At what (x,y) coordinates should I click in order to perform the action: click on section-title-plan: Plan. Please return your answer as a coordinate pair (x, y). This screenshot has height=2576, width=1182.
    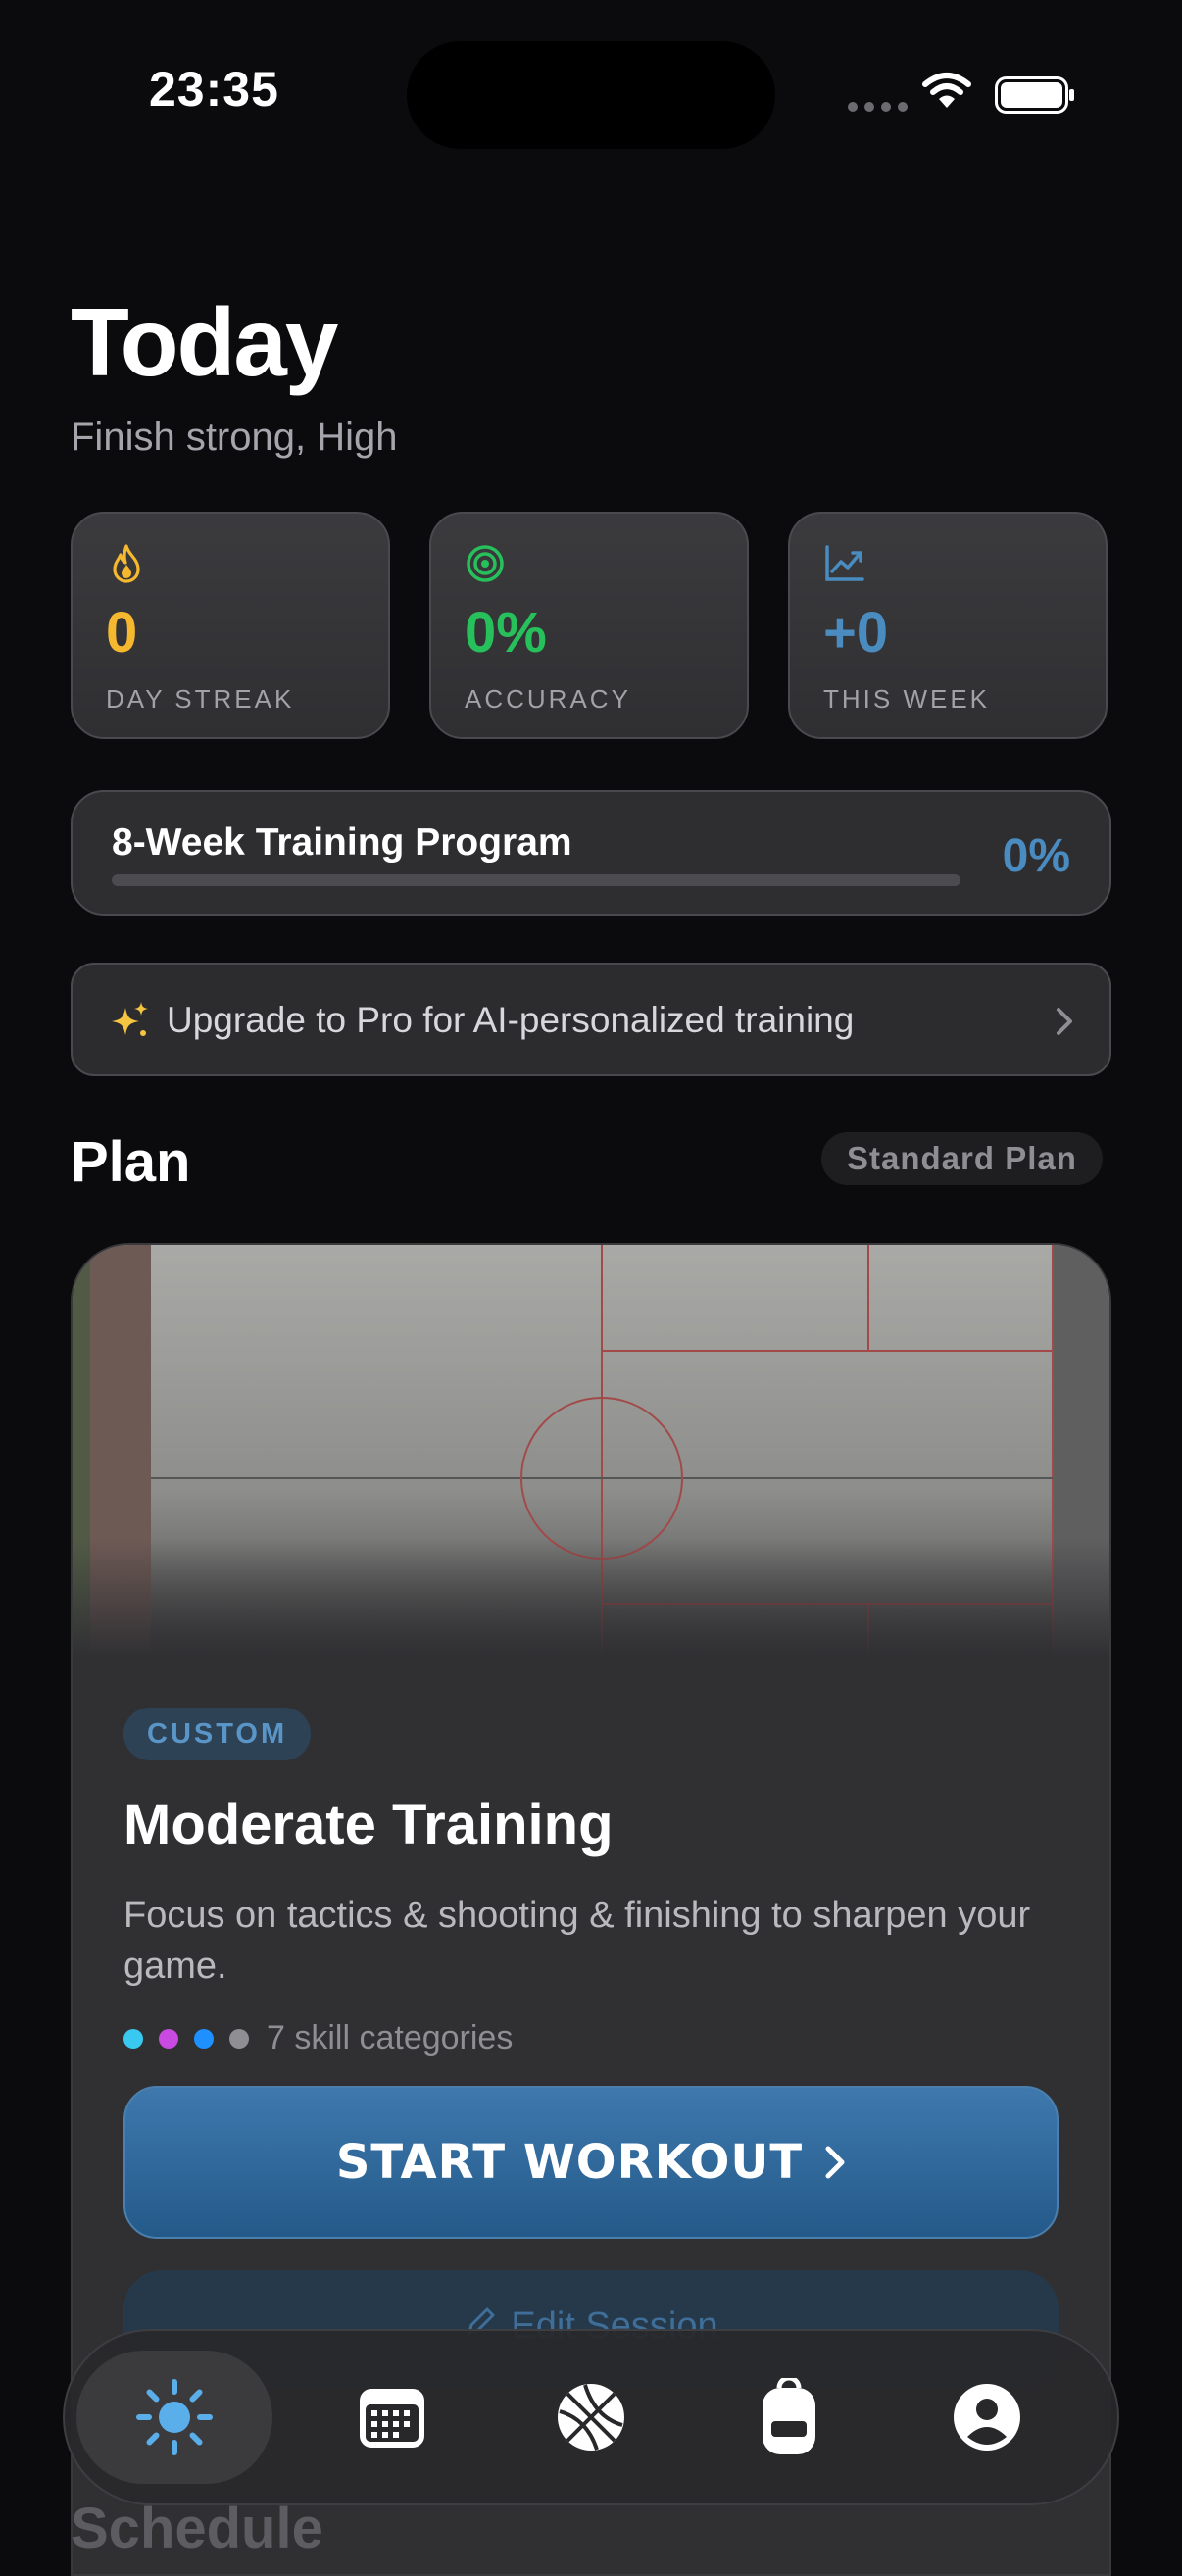
    Looking at the image, I should click on (131, 1162).